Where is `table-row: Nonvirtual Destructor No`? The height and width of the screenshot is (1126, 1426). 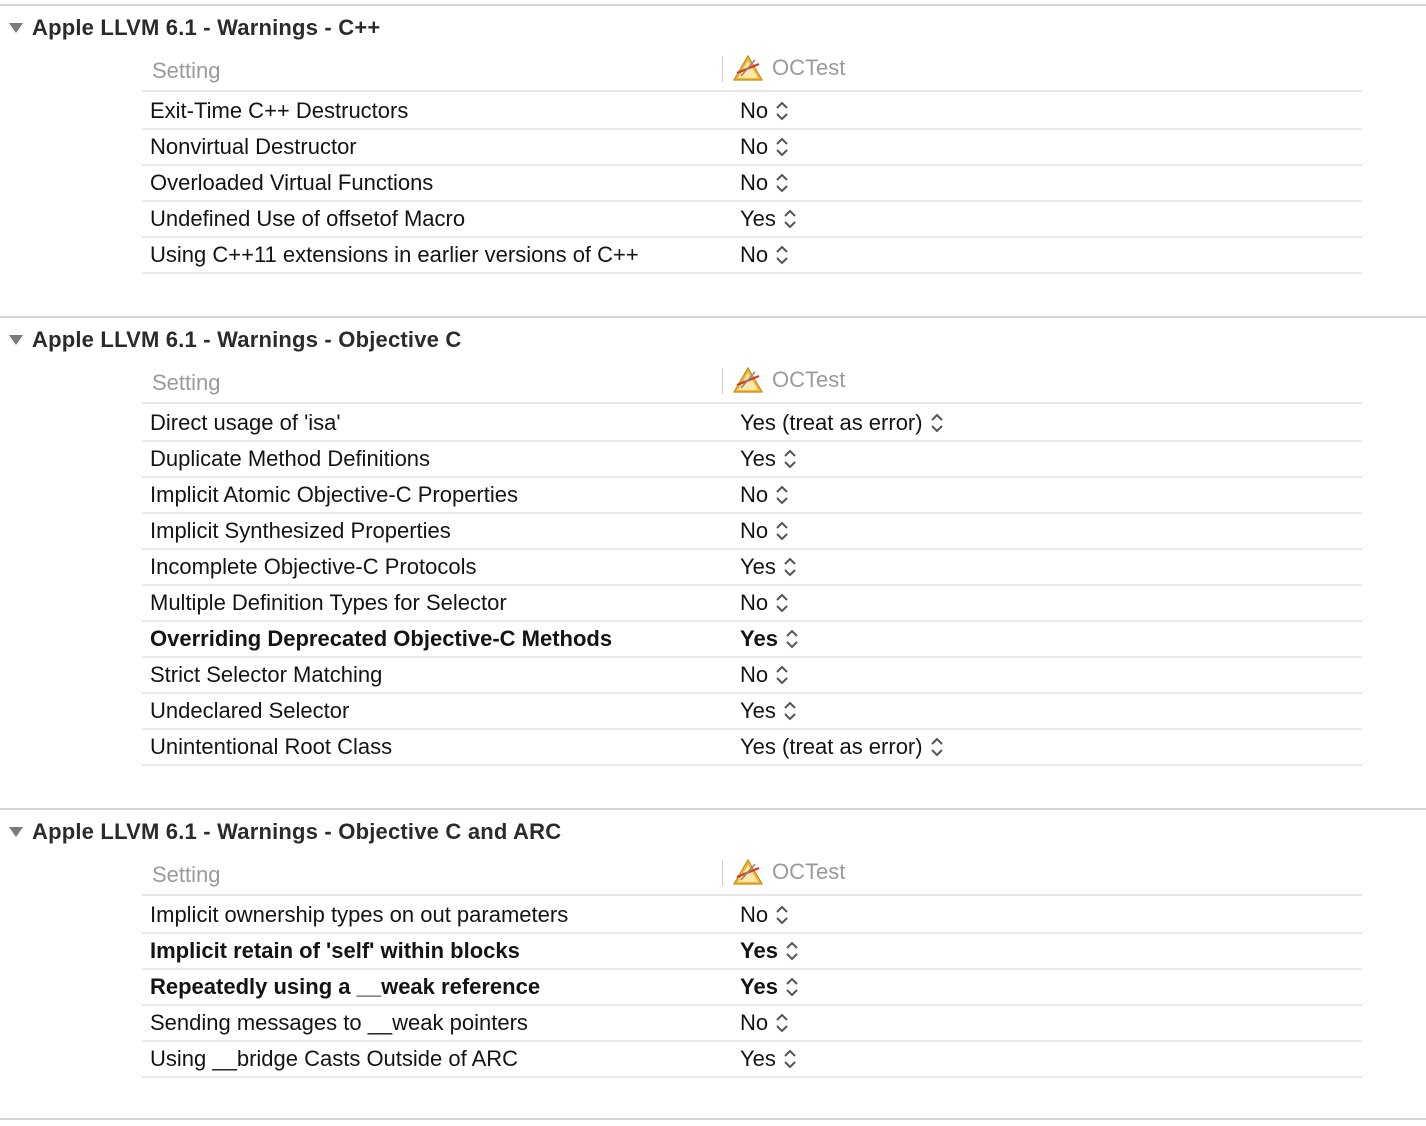 table-row: Nonvirtual Destructor No is located at coordinates (752, 148).